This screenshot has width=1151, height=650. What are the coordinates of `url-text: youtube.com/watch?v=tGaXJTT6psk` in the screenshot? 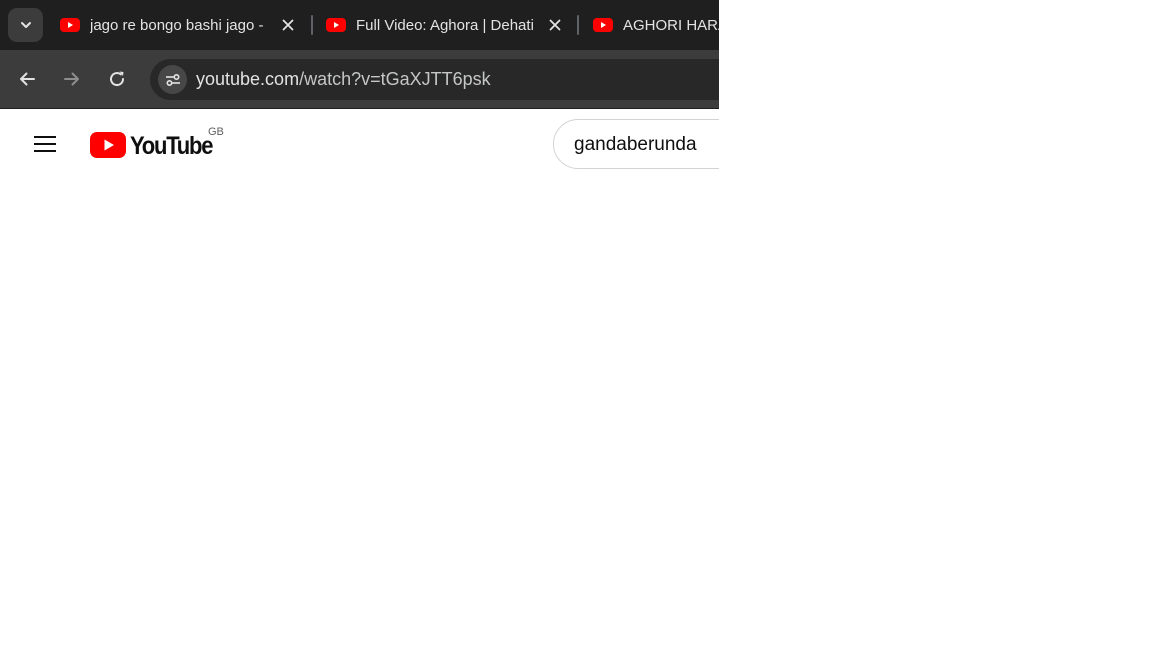 It's located at (343, 79).